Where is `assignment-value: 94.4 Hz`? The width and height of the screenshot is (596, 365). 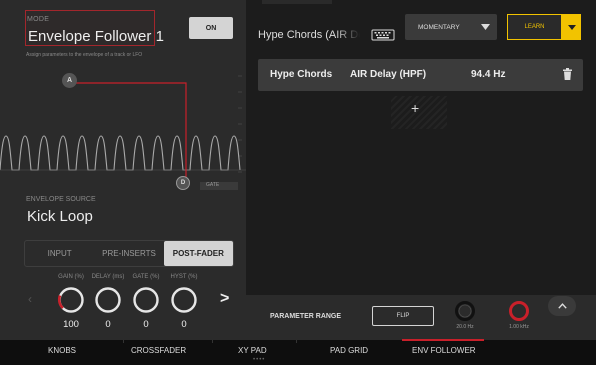 assignment-value: 94.4 Hz is located at coordinates (488, 74).